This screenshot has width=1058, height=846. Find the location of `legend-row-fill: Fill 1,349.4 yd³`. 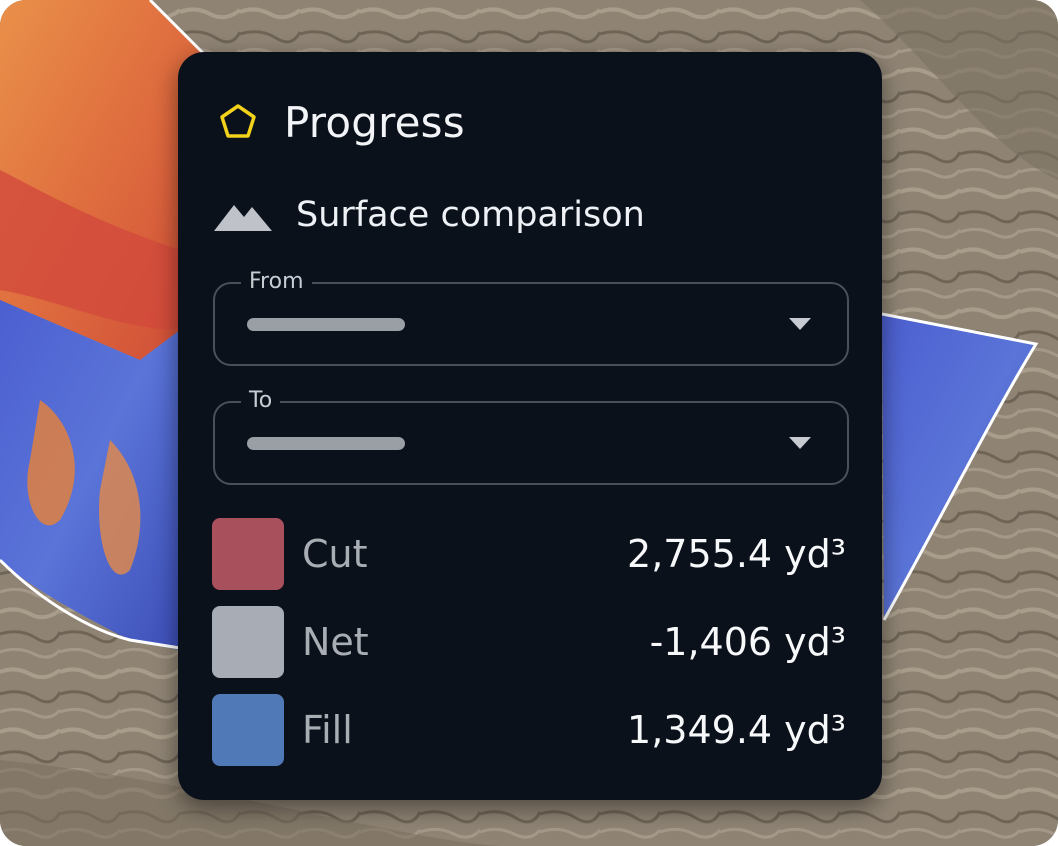

legend-row-fill: Fill 1,349.4 yd³ is located at coordinates (529, 730).